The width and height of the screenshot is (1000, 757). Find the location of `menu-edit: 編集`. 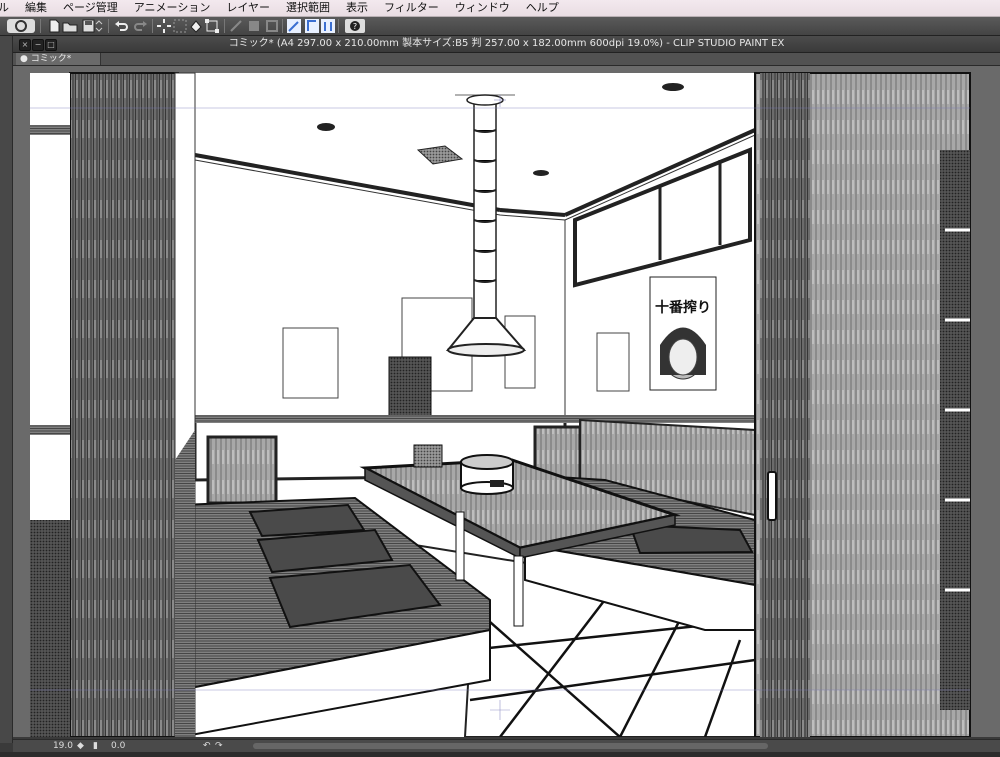

menu-edit: 編集 is located at coordinates (36, 8).